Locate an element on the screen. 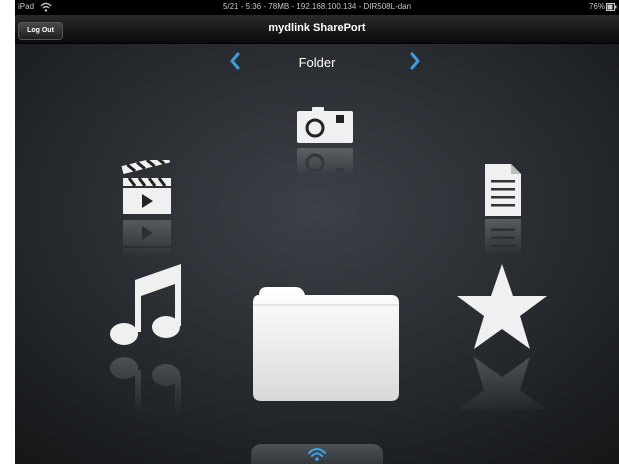 The image size is (619, 464). folder-icon is located at coordinates (326, 344).